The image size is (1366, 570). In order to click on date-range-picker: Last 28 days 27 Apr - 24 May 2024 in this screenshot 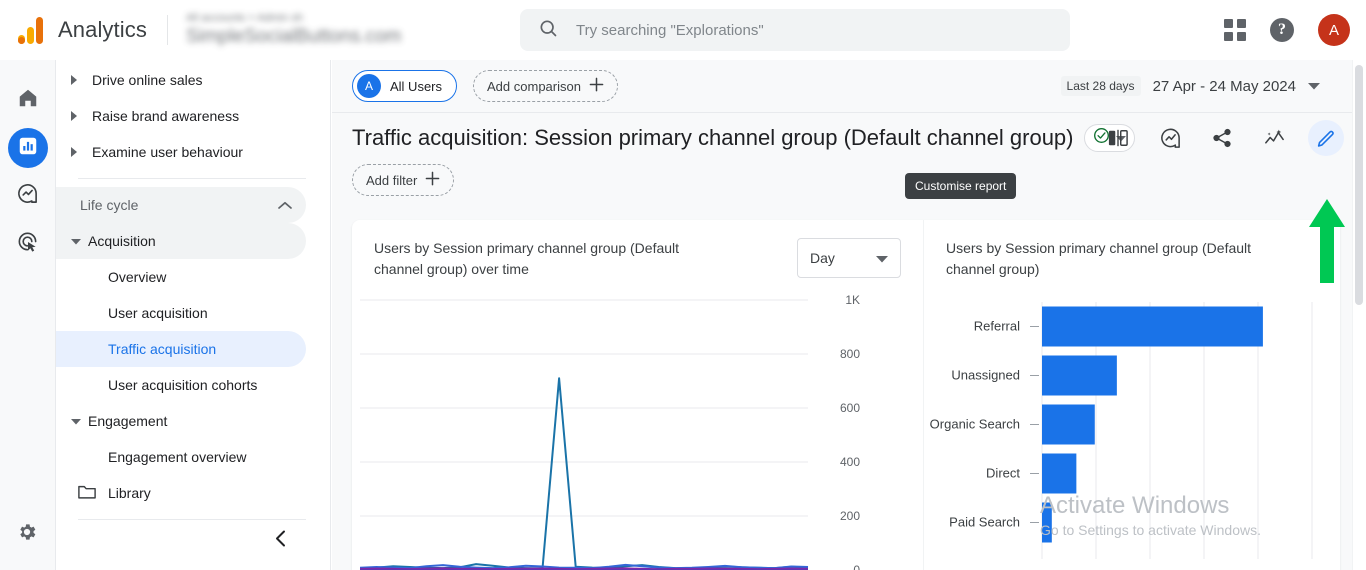, I will do `click(1190, 86)`.